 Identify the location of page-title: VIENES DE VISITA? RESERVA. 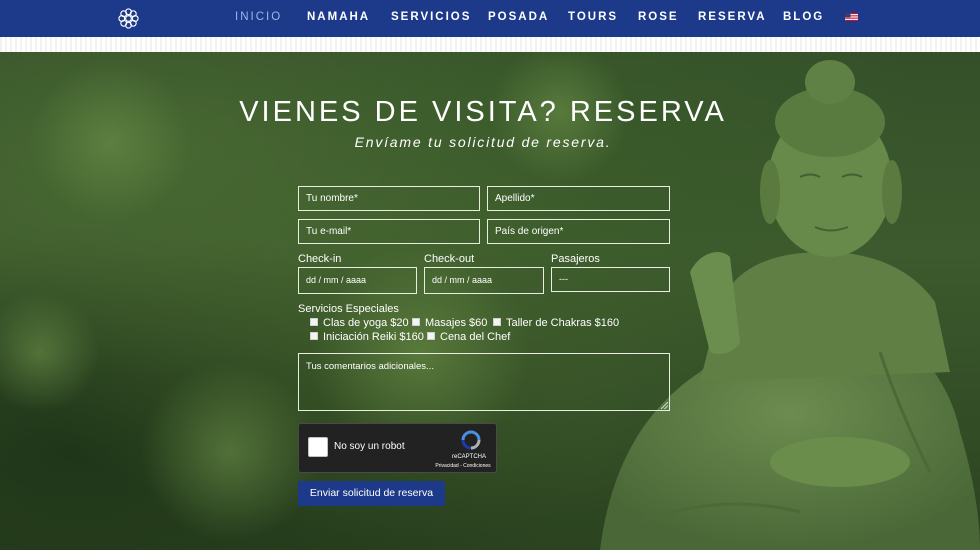
(483, 112).